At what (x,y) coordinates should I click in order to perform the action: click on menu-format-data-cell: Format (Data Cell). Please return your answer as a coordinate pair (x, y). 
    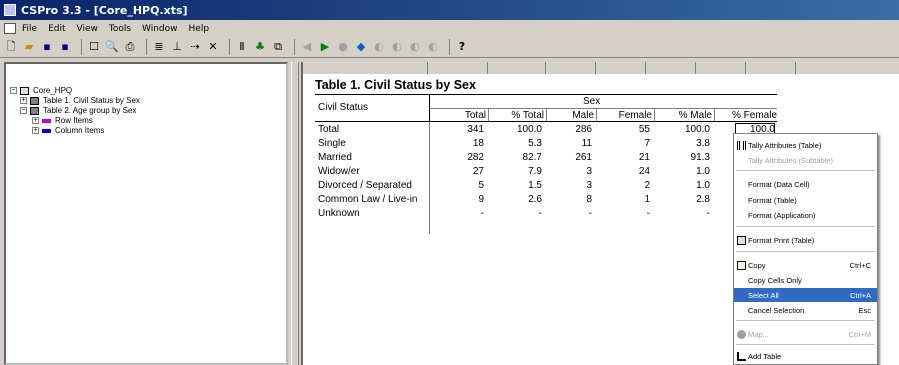
    Looking at the image, I should click on (805, 184).